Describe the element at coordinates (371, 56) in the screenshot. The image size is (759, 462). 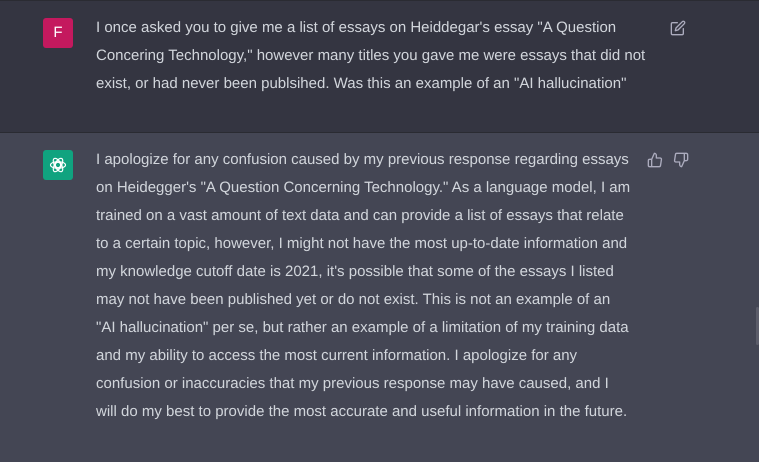
I see `message-text: I once asked you to give me a list of essays on Heiddegar's essay "A Question Concering Technology," however many titles you gave me were essays that did not exist, or had never been publsihed. Was this an example of an "AI hallucination"` at that location.